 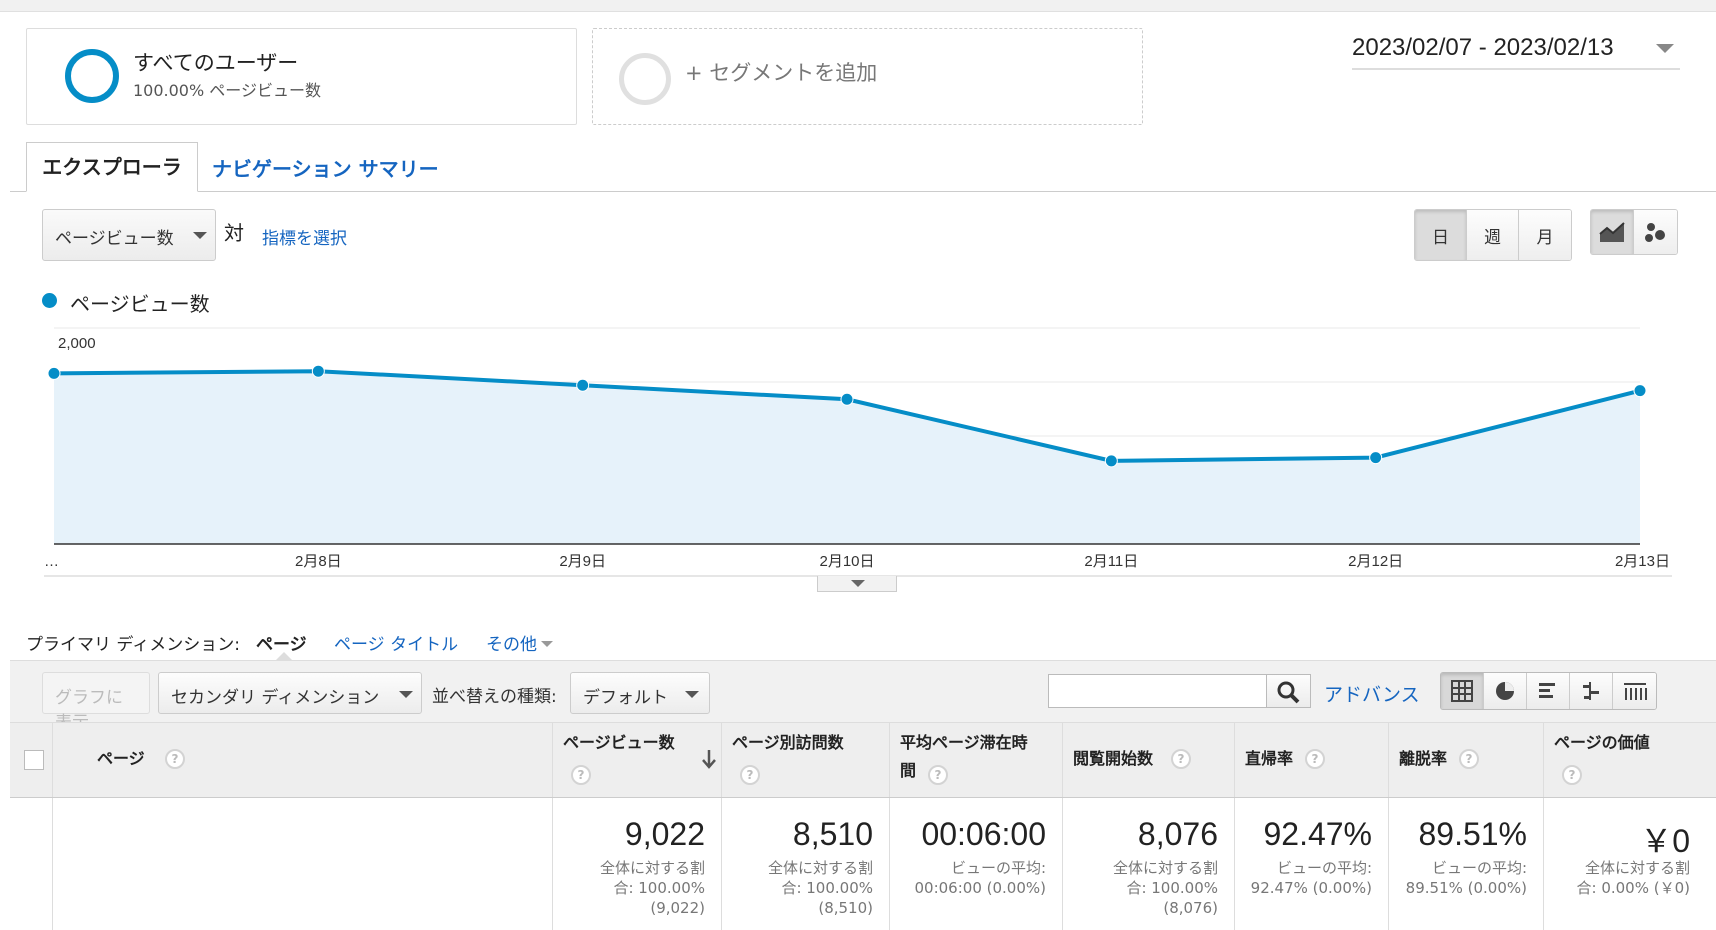 What do you see at coordinates (1157, 691) in the screenshot?
I see `table-search-input` at bounding box center [1157, 691].